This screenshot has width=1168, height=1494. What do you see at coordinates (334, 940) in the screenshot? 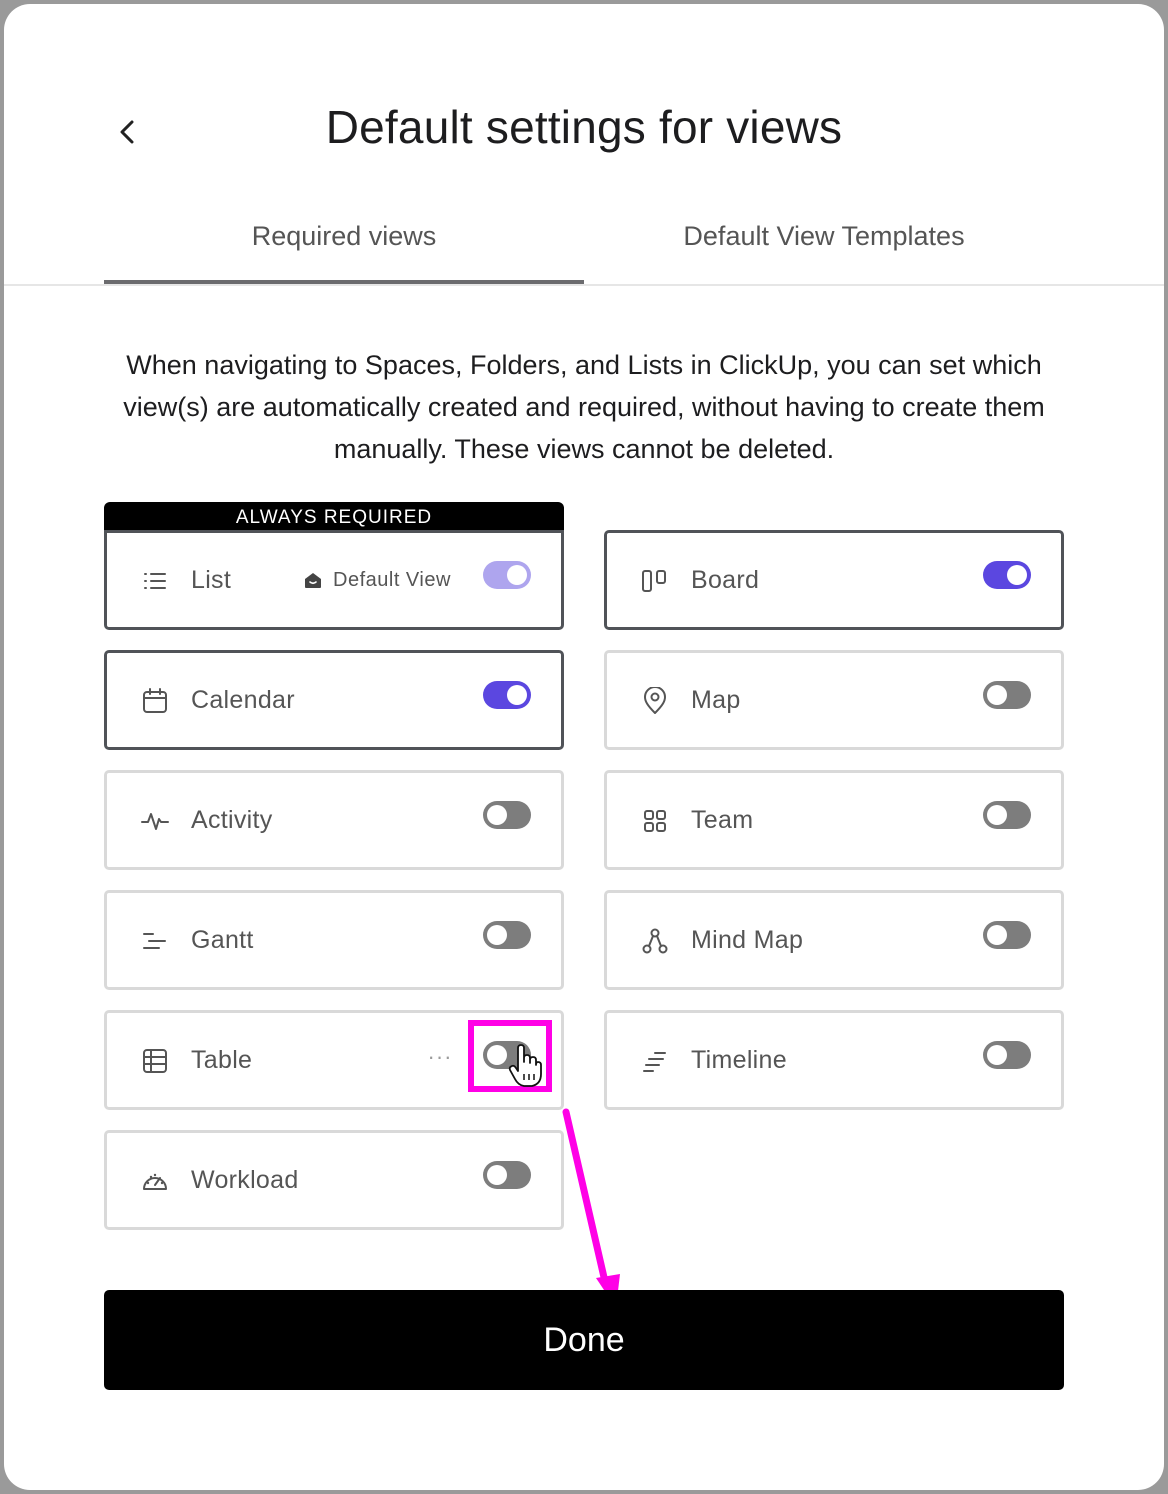
I see `view-card-gantt: Gantt` at bounding box center [334, 940].